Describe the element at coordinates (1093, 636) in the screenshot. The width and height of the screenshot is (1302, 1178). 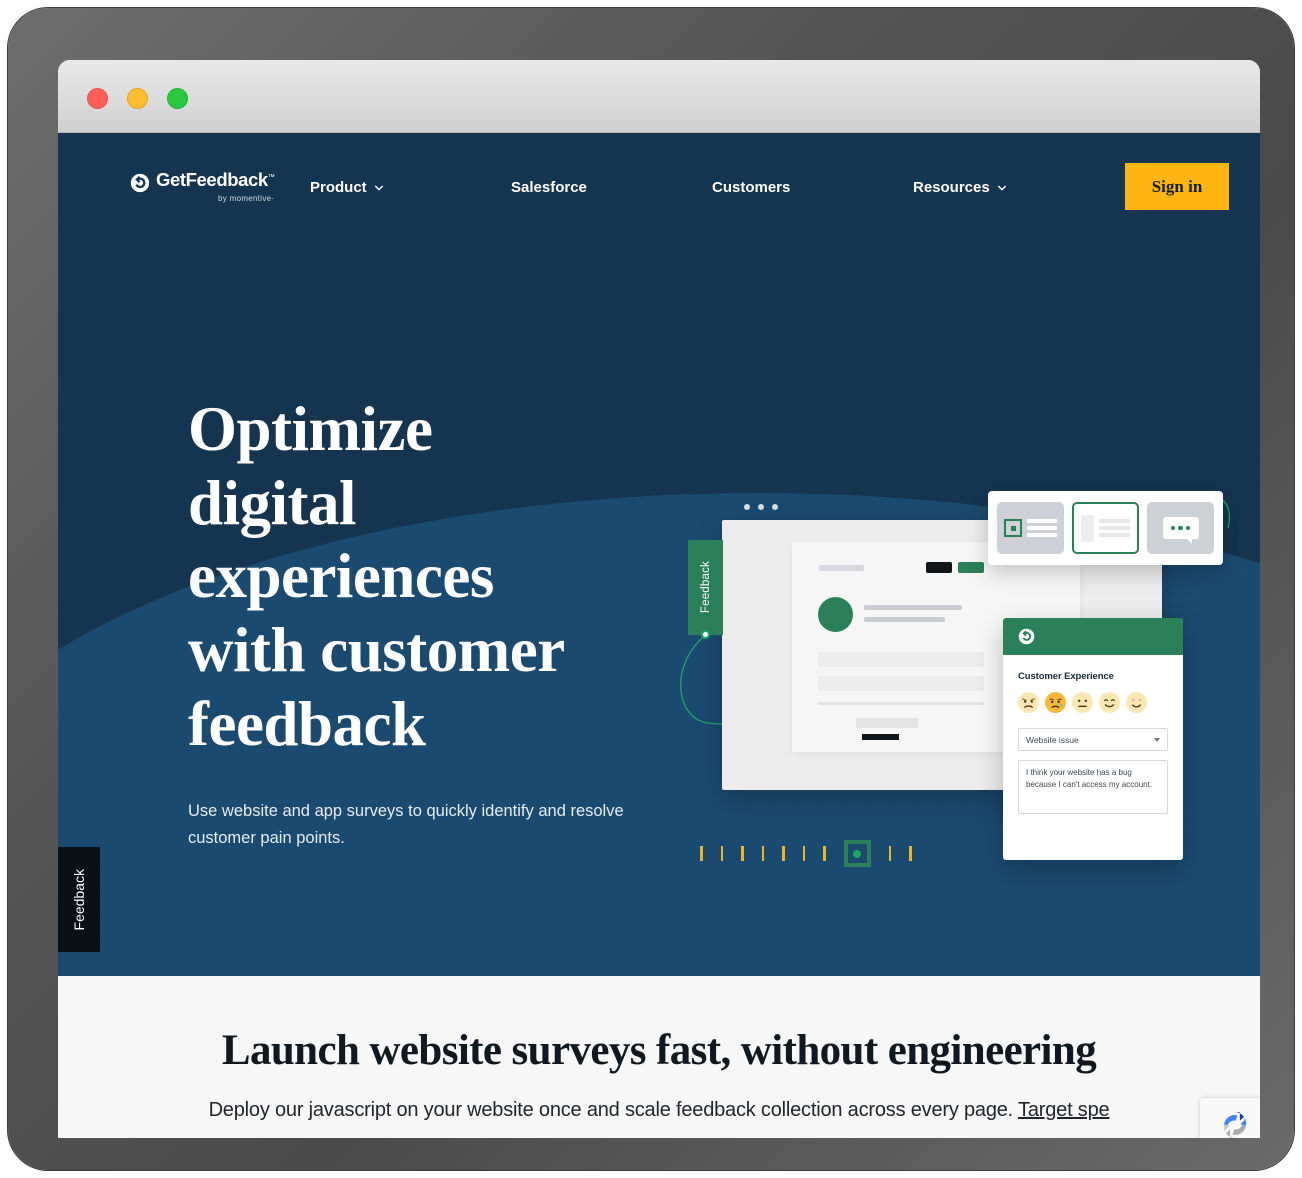
I see `survey-widget-header` at that location.